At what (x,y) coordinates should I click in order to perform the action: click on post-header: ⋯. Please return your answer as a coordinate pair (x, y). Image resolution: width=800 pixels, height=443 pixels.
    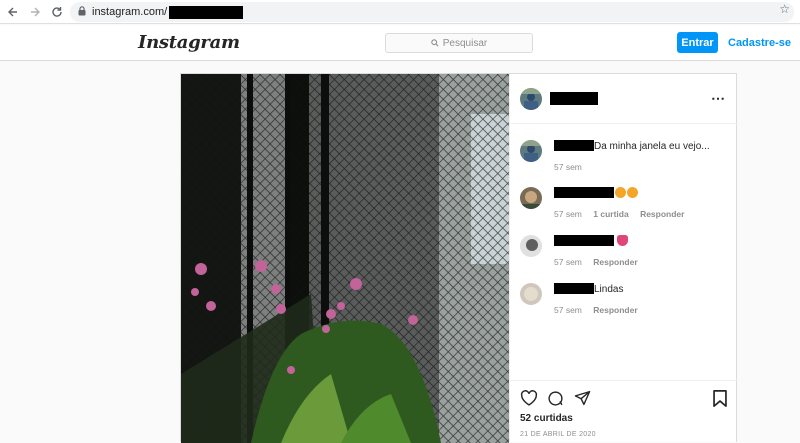
    Looking at the image, I should click on (624, 99).